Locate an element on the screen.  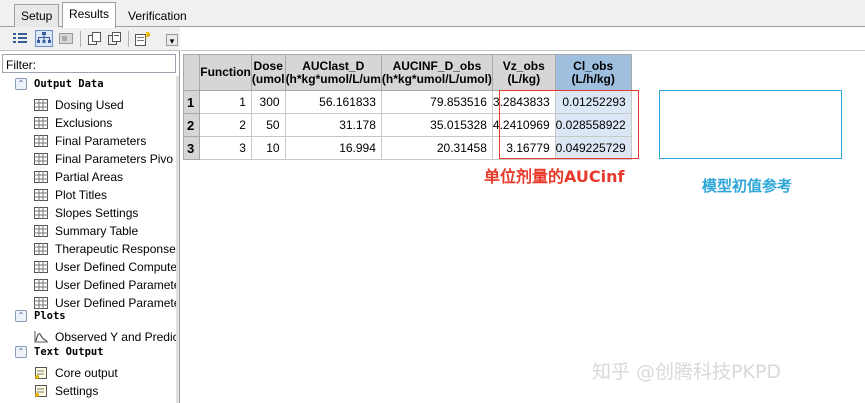
tree-item-label: Observed Y and Predic is located at coordinates (116, 337).